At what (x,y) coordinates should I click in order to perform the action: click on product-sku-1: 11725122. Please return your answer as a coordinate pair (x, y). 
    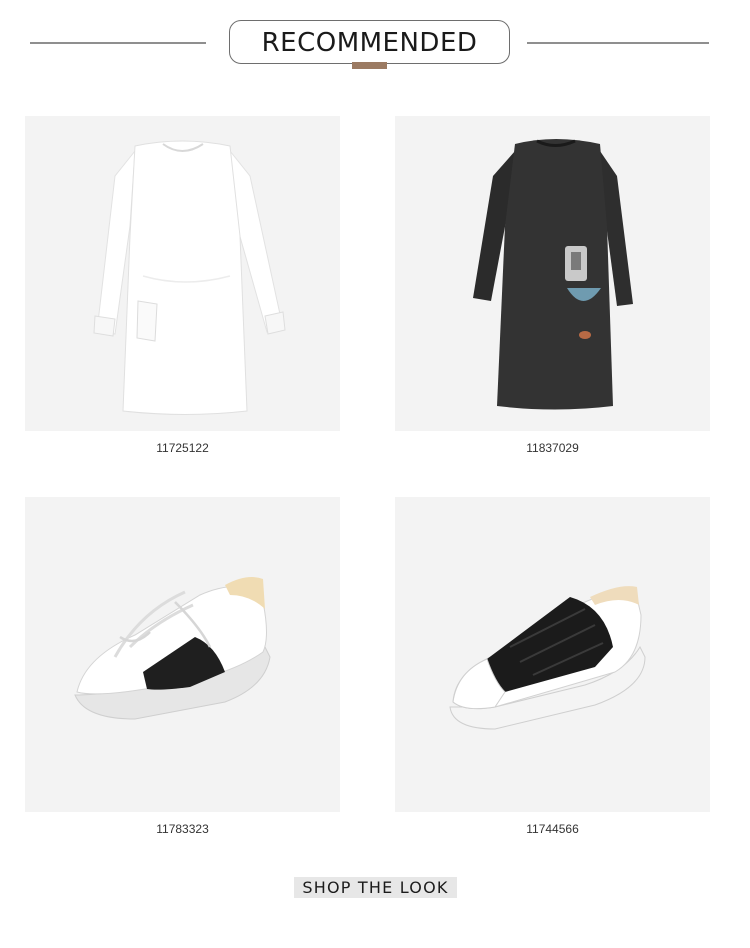
    Looking at the image, I should click on (182, 448).